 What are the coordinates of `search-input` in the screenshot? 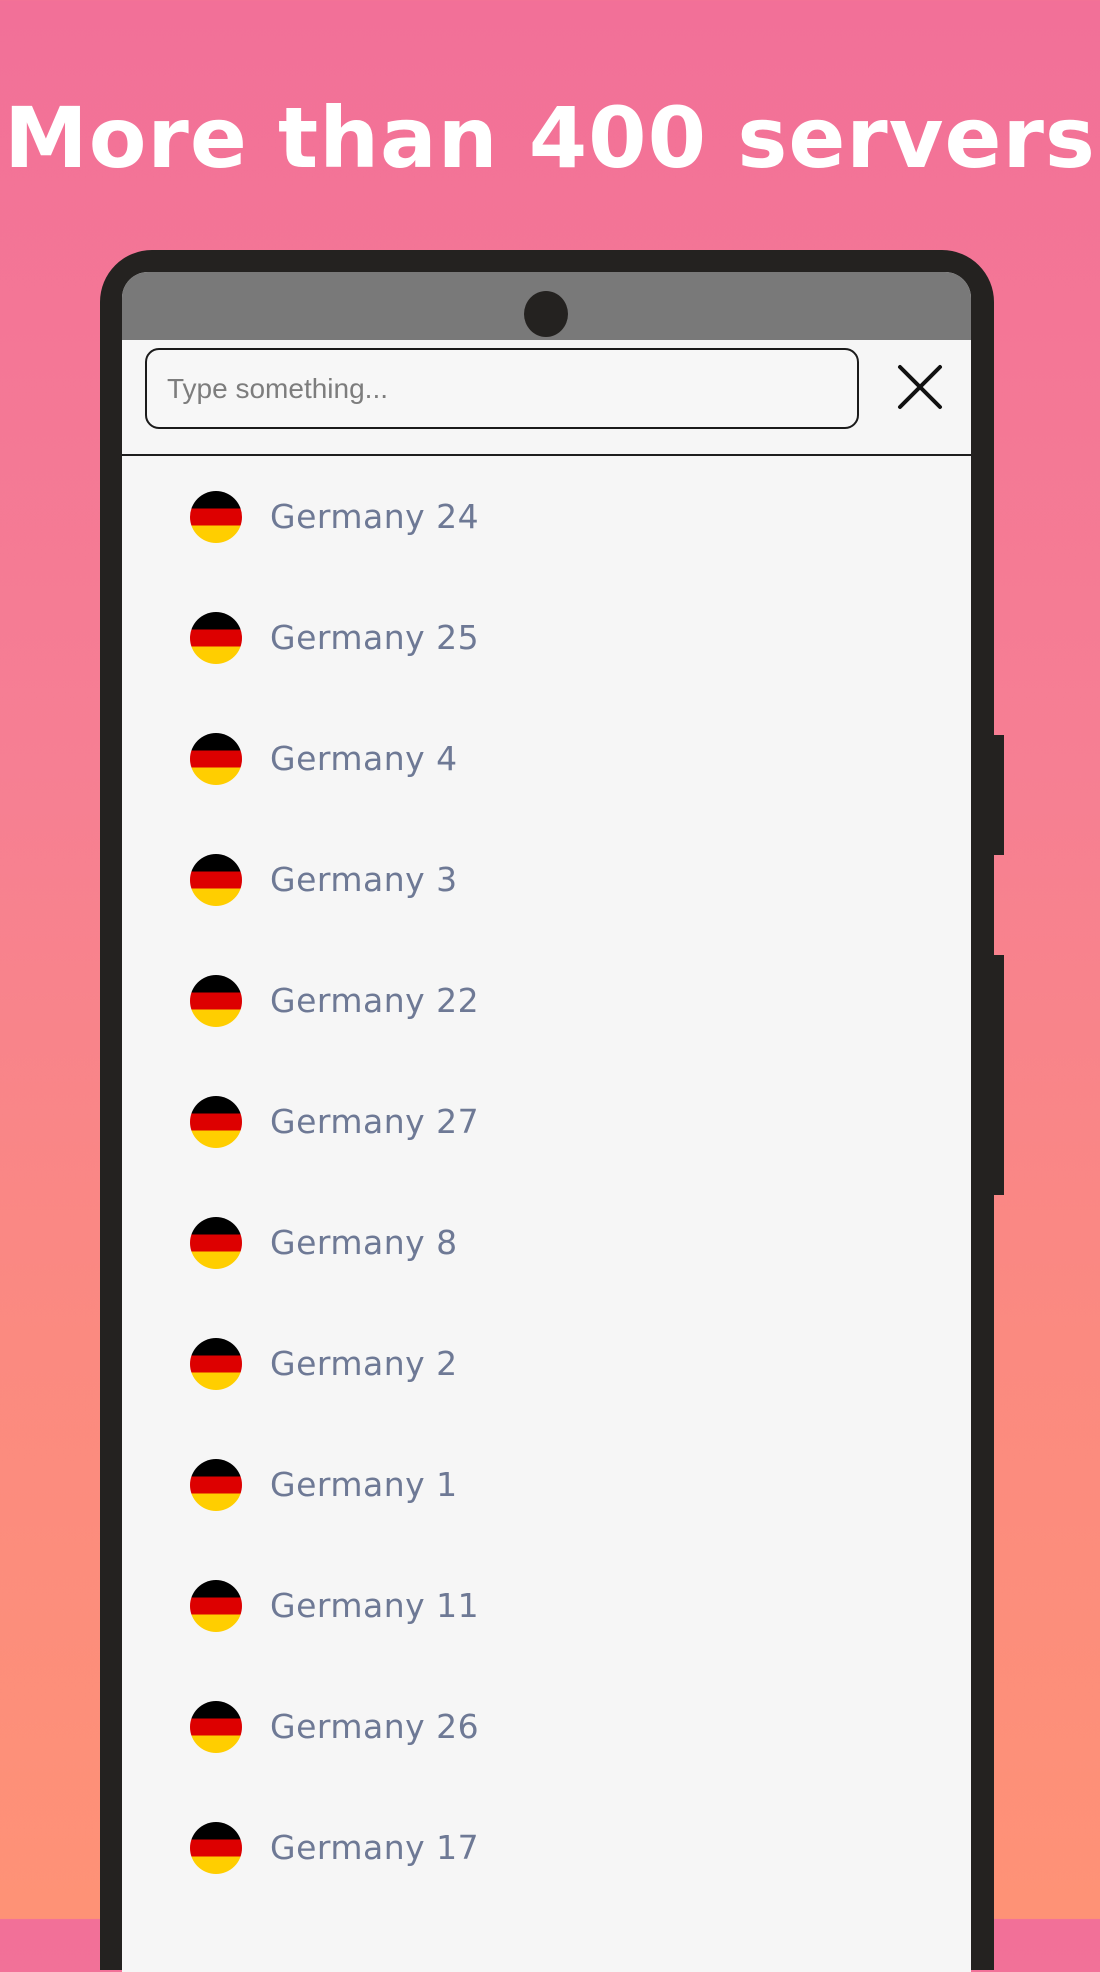 It's located at (502, 388).